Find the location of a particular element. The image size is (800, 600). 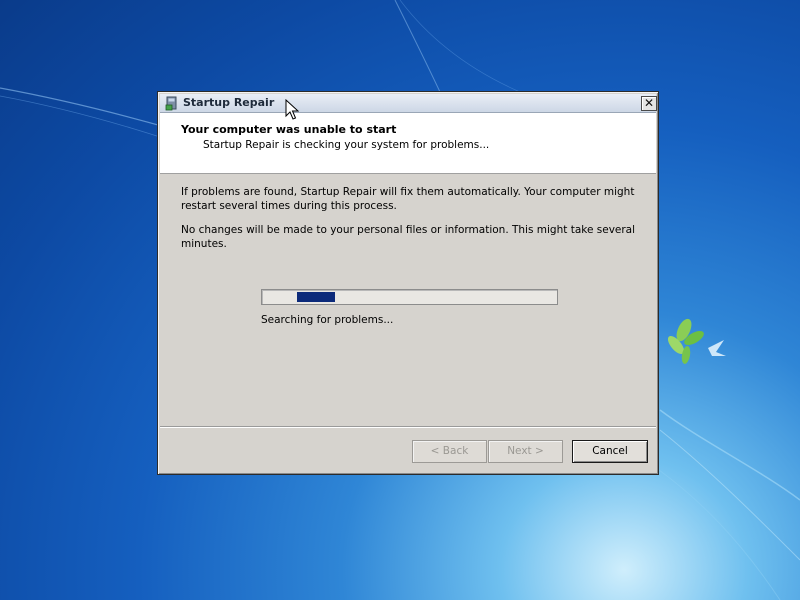

cancel-button: Cancel is located at coordinates (610, 451).